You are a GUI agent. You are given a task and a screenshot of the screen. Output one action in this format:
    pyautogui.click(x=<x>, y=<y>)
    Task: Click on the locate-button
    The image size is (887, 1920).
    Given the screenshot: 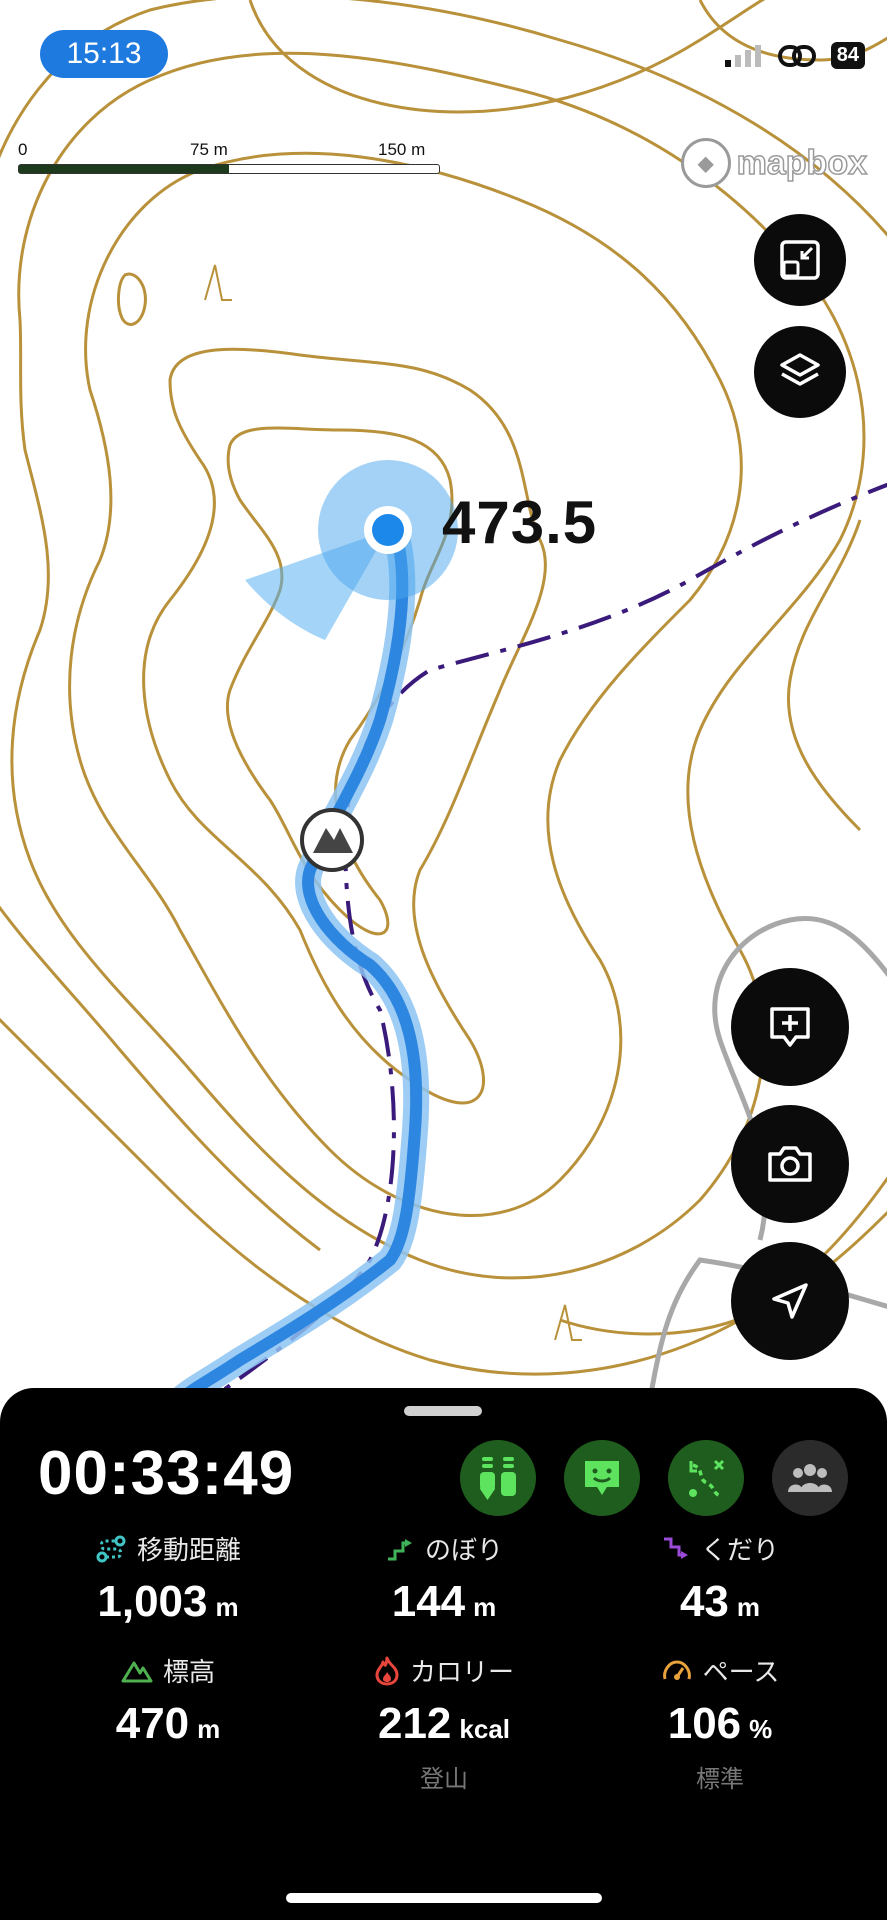 What is the action you would take?
    pyautogui.click(x=790, y=1301)
    